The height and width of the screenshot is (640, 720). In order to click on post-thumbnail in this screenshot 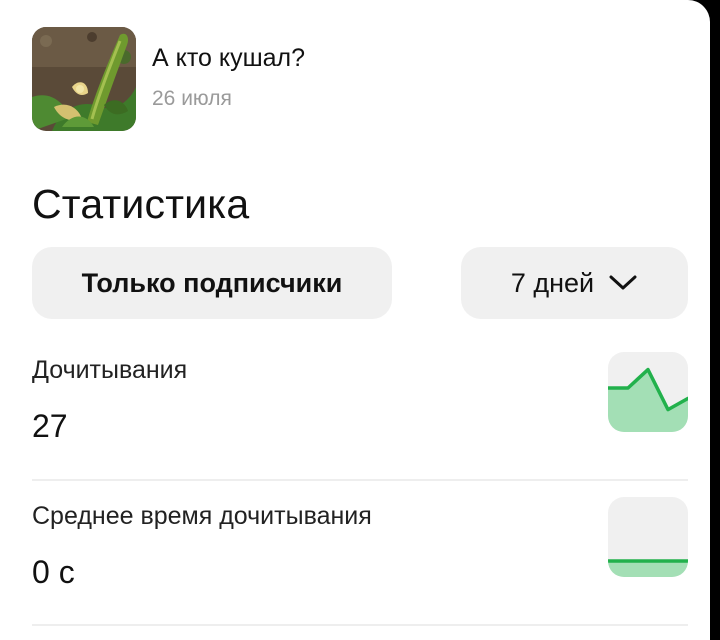, I will do `click(84, 79)`.